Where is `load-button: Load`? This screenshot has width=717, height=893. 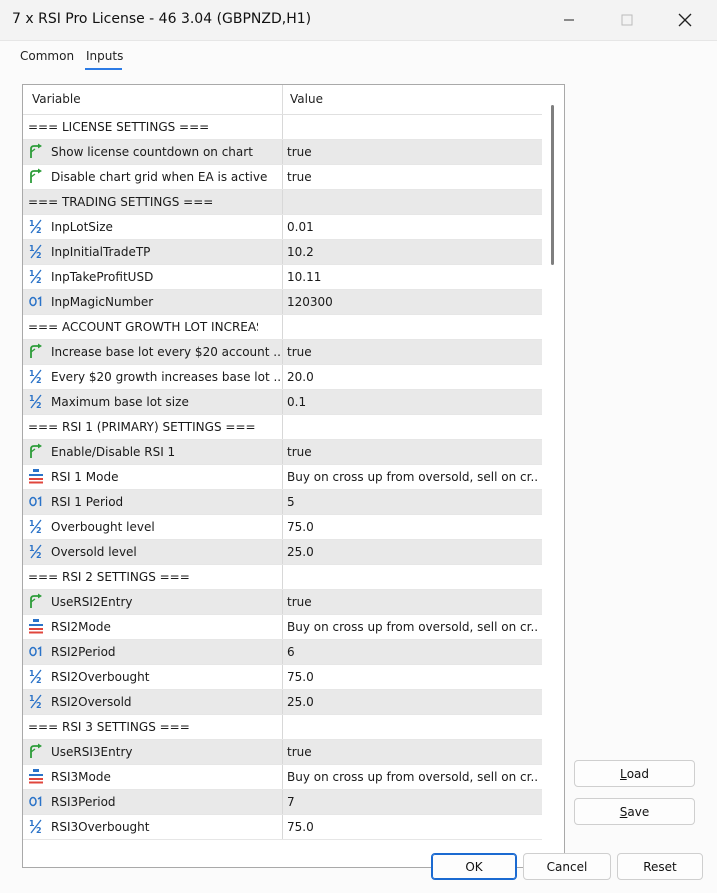
load-button: Load is located at coordinates (634, 773).